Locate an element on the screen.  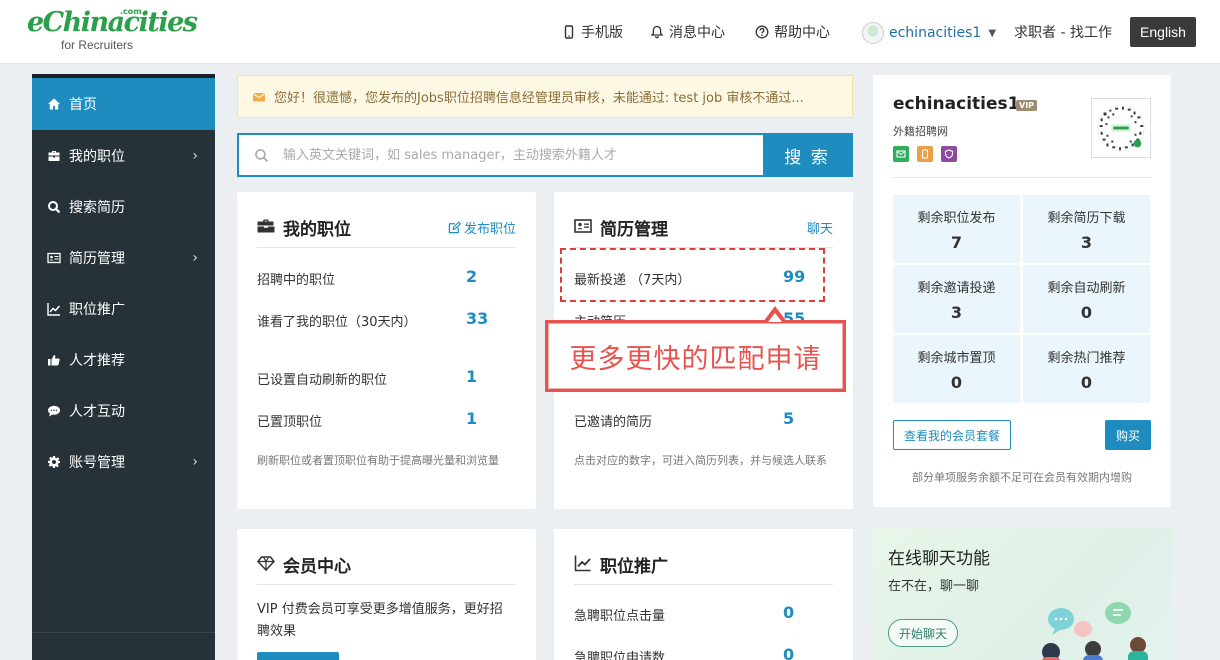
stat-auto-refresh: 剩余自动刷新 0 is located at coordinates (1086, 299).